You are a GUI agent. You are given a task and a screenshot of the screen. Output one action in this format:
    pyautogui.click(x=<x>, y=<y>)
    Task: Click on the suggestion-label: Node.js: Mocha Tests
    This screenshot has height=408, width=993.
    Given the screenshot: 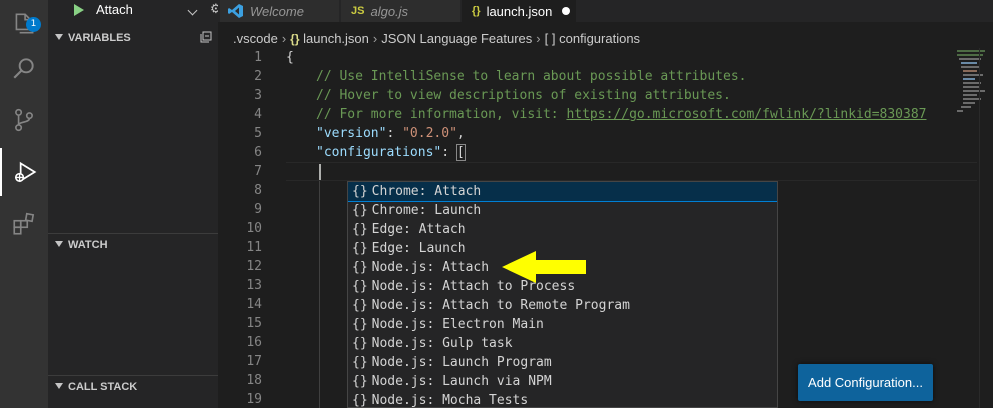 What is the action you would take?
    pyautogui.click(x=450, y=400)
    